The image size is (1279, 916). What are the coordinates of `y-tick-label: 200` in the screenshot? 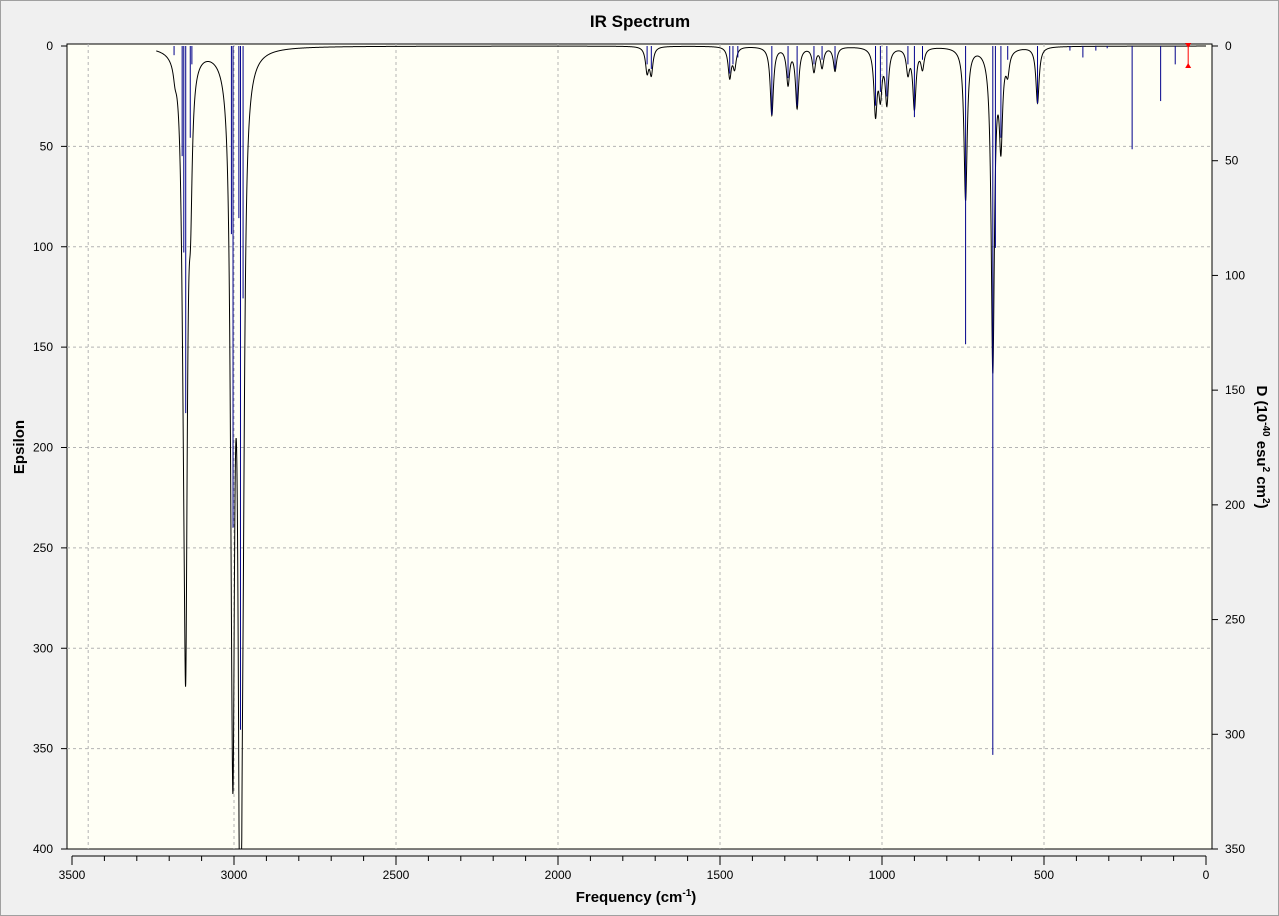 It's located at (43, 448).